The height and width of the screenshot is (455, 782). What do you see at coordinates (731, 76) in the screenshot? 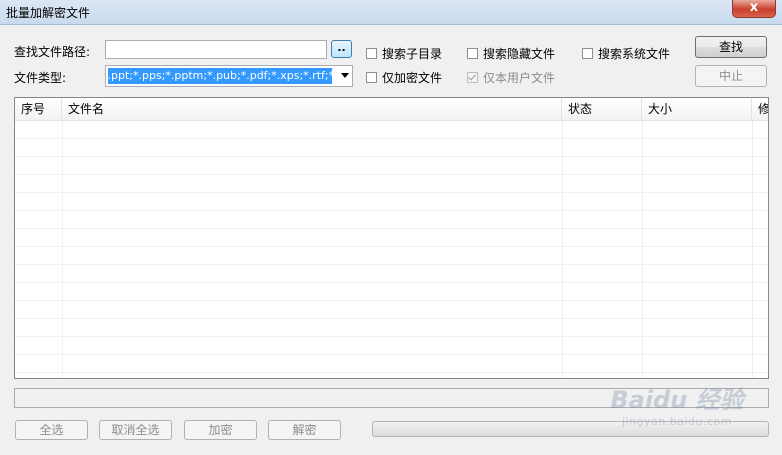
I see `stop-button: 中止` at bounding box center [731, 76].